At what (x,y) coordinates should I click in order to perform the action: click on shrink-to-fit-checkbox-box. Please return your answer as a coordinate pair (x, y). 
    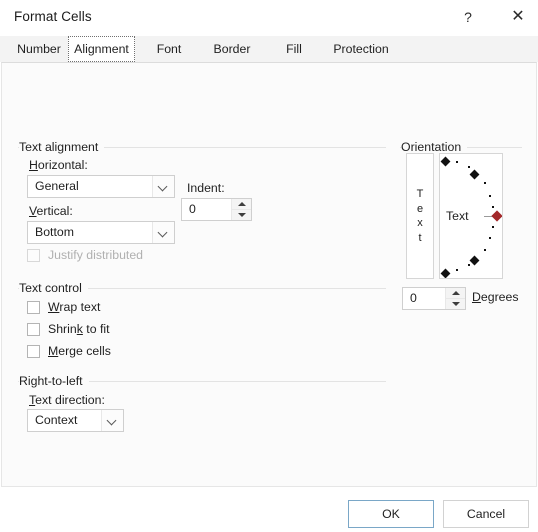
    Looking at the image, I should click on (33, 329).